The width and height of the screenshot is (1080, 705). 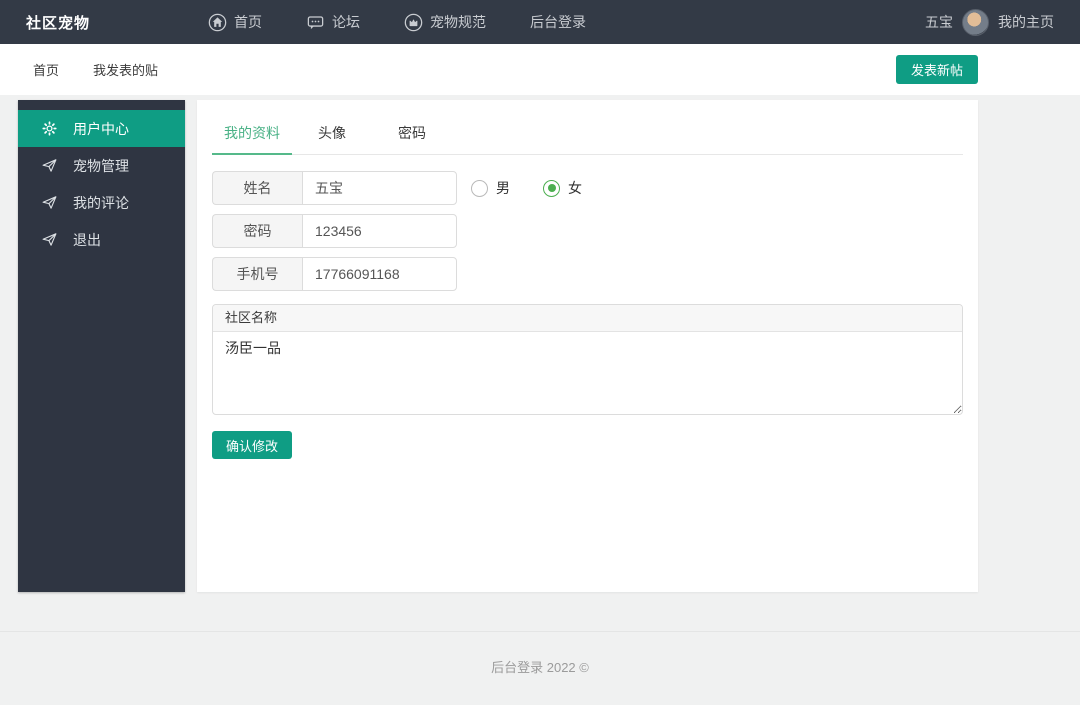 What do you see at coordinates (252, 136) in the screenshot?
I see `tab-my-profile: 我的资料` at bounding box center [252, 136].